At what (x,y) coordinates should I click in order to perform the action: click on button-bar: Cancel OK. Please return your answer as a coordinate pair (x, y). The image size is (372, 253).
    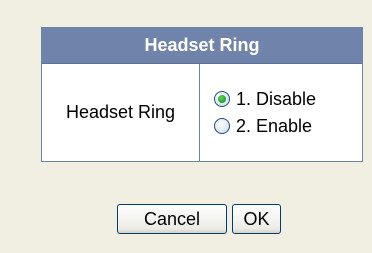
    Looking at the image, I should click on (199, 219).